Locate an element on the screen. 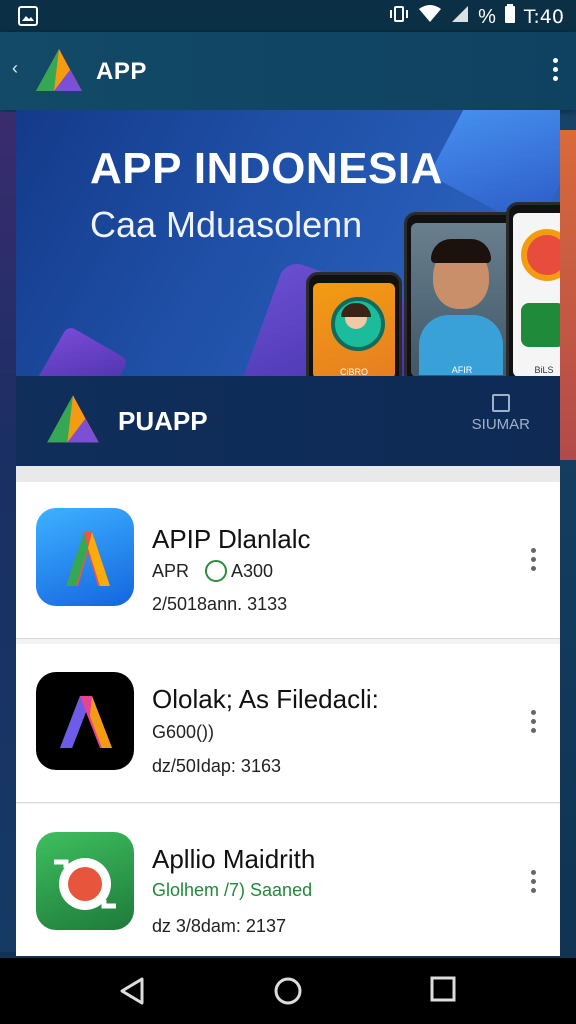 The width and height of the screenshot is (576, 1024). bookmark-icon is located at coordinates (500, 403).